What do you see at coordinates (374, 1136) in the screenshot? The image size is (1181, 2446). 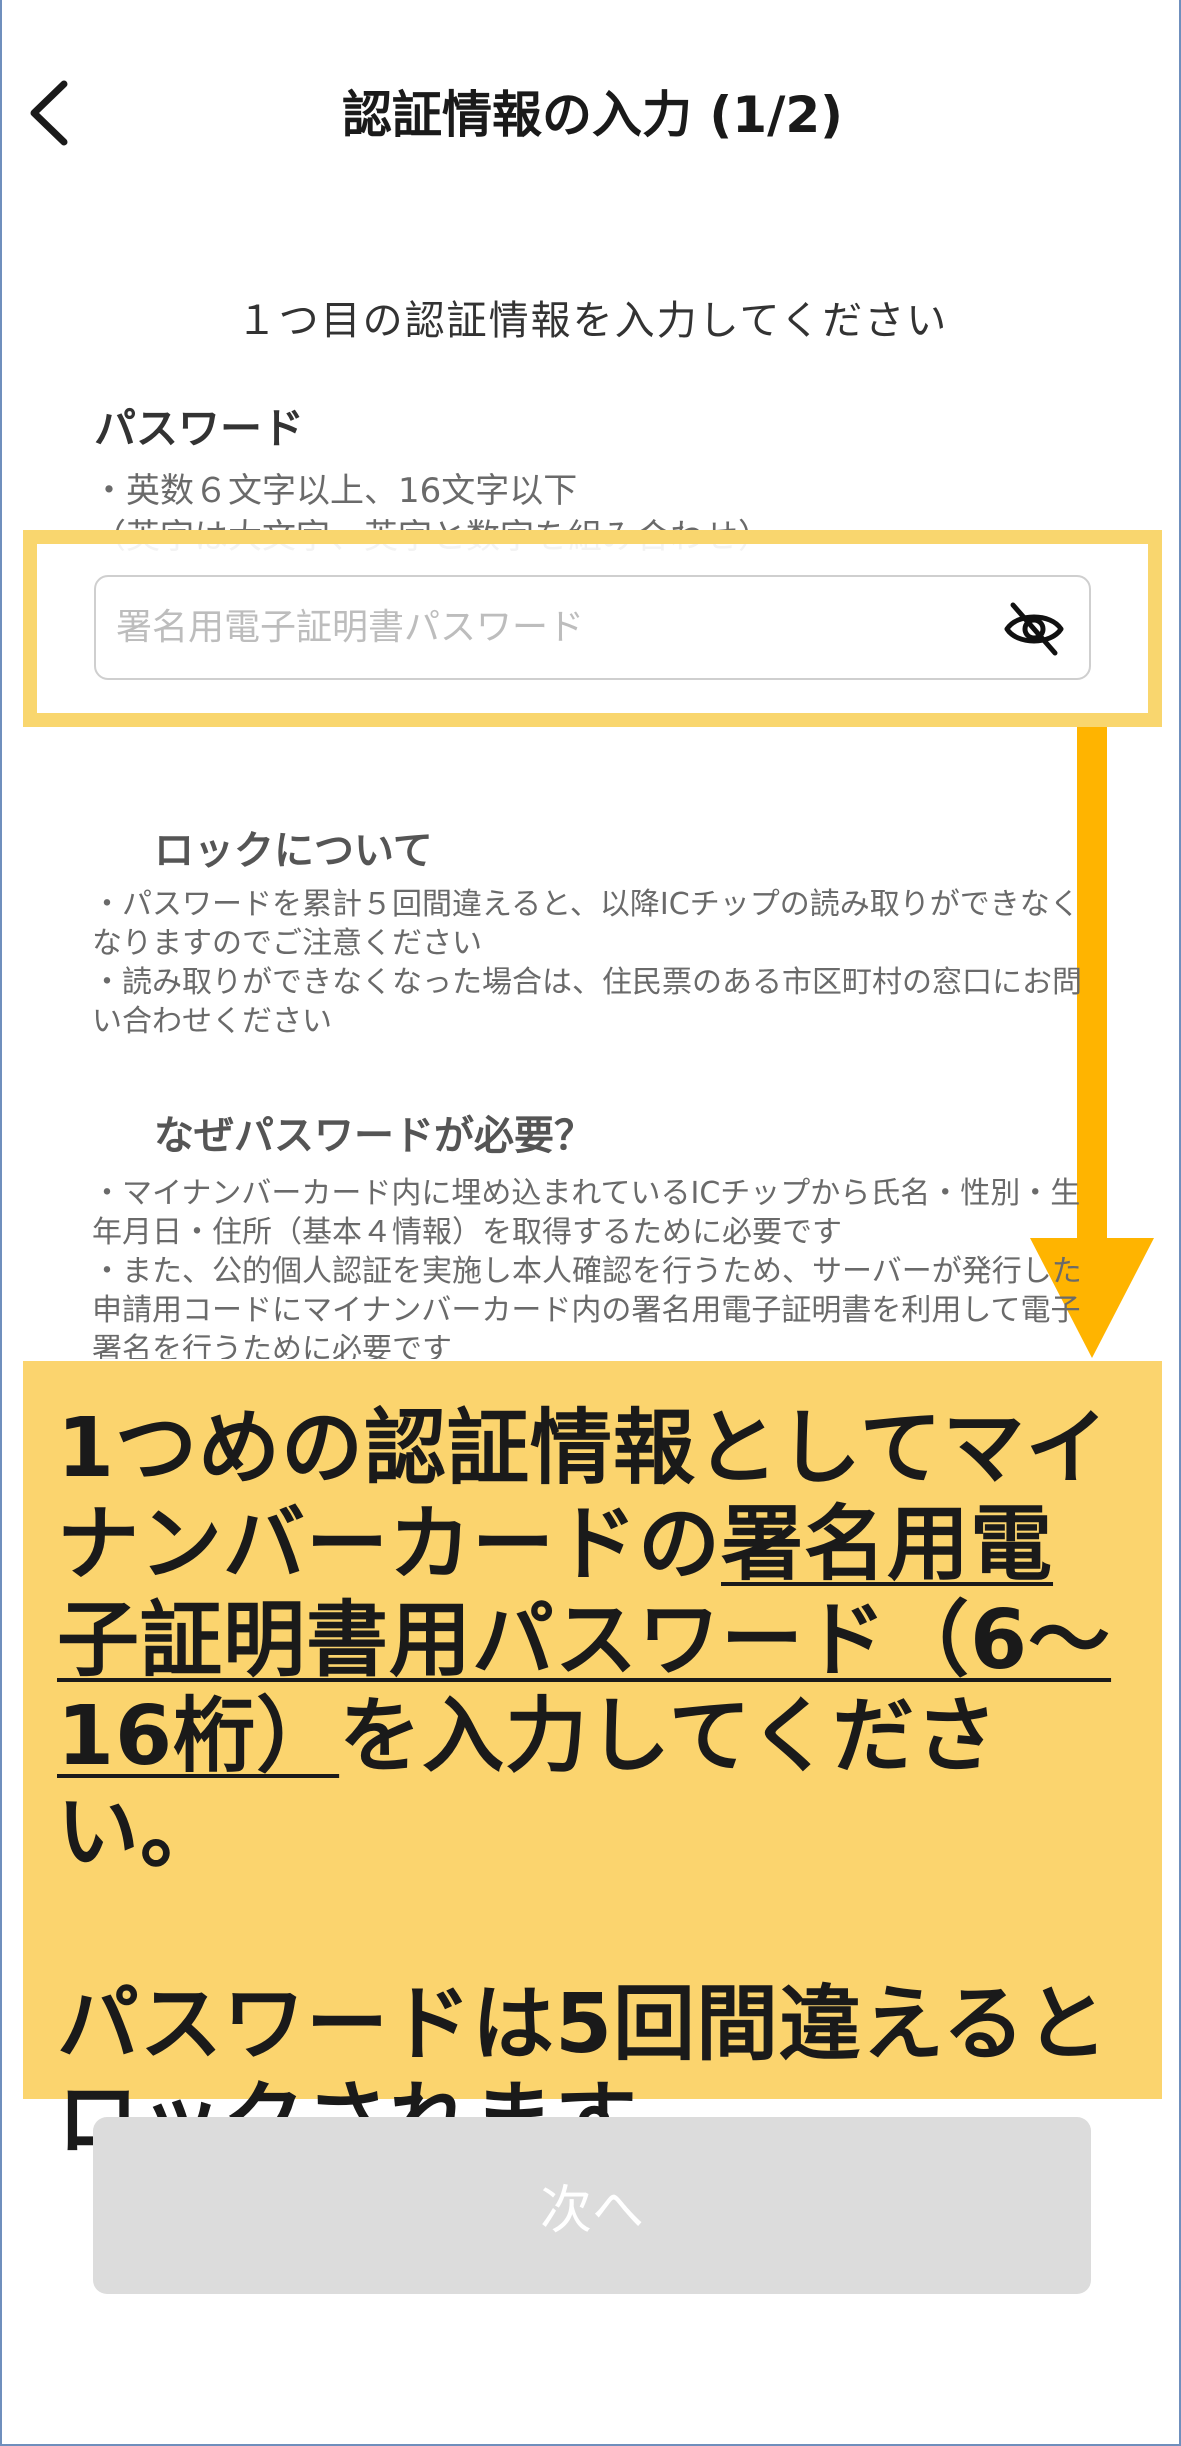 I see `why-section-title: なぜパスワードが必要？` at bounding box center [374, 1136].